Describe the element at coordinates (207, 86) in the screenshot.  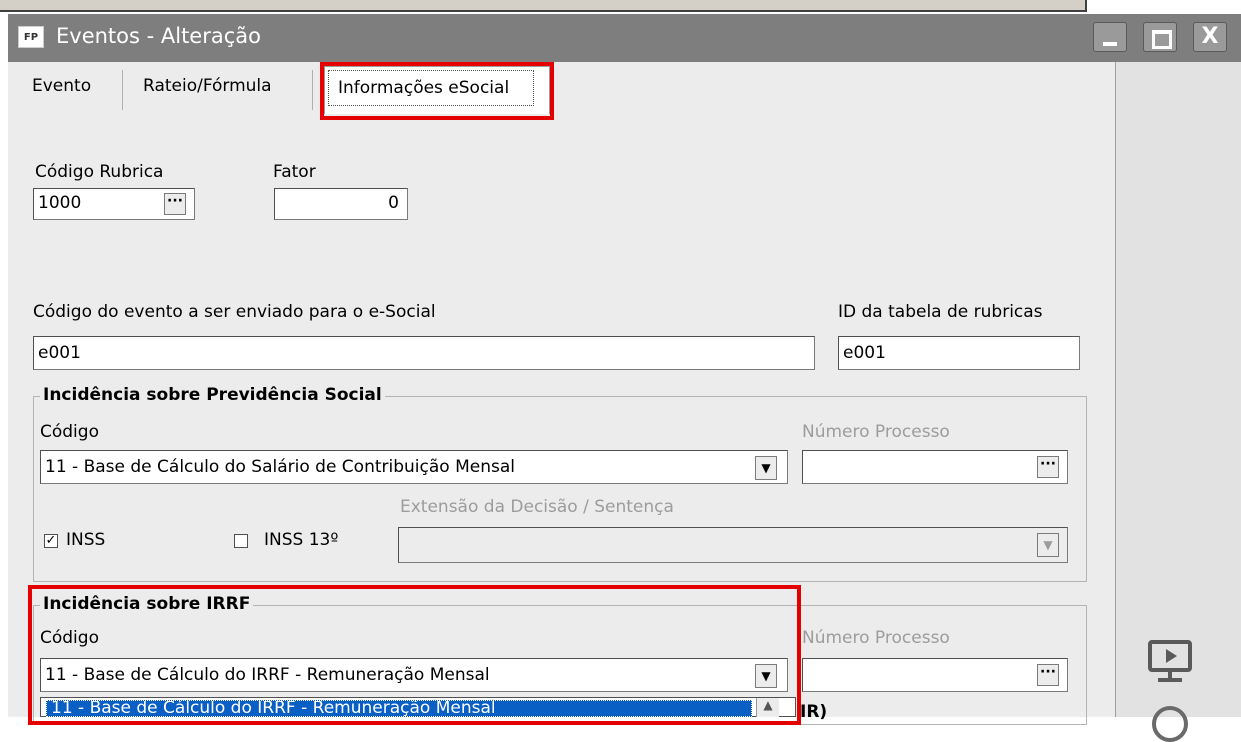
I see `tab-rateio-formula: Rateio/Fórmula` at that location.